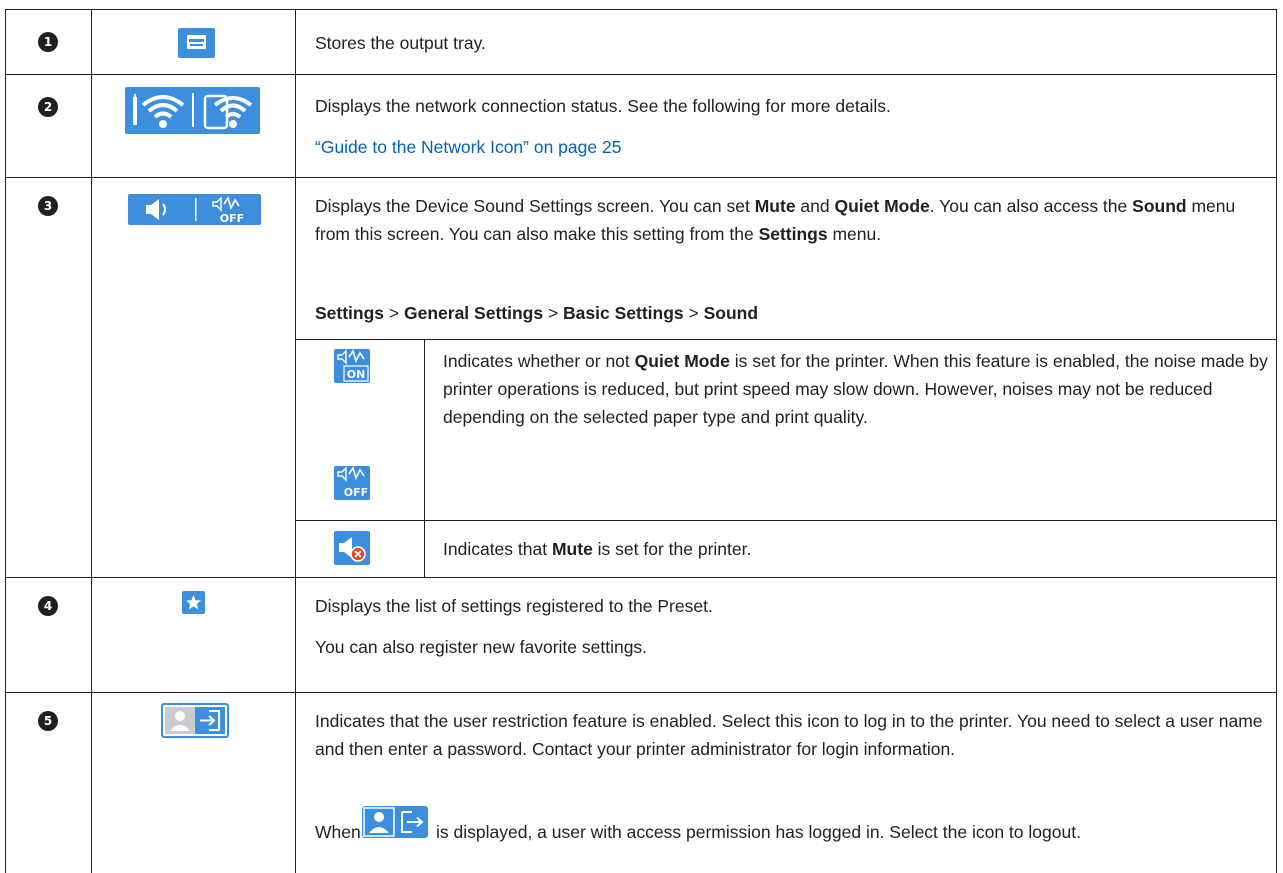 The width and height of the screenshot is (1283, 873). I want to click on svg-text: ON, so click(356, 374).